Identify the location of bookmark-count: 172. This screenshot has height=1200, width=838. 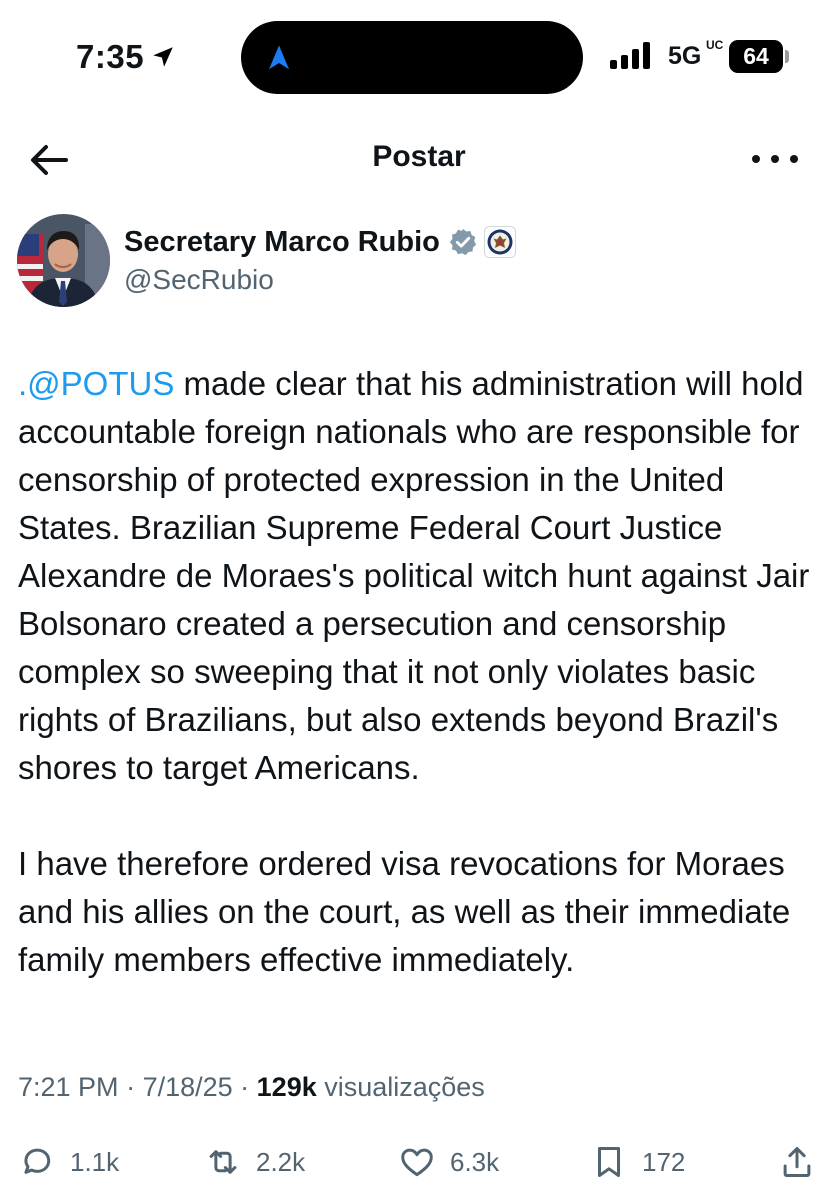
(664, 1161).